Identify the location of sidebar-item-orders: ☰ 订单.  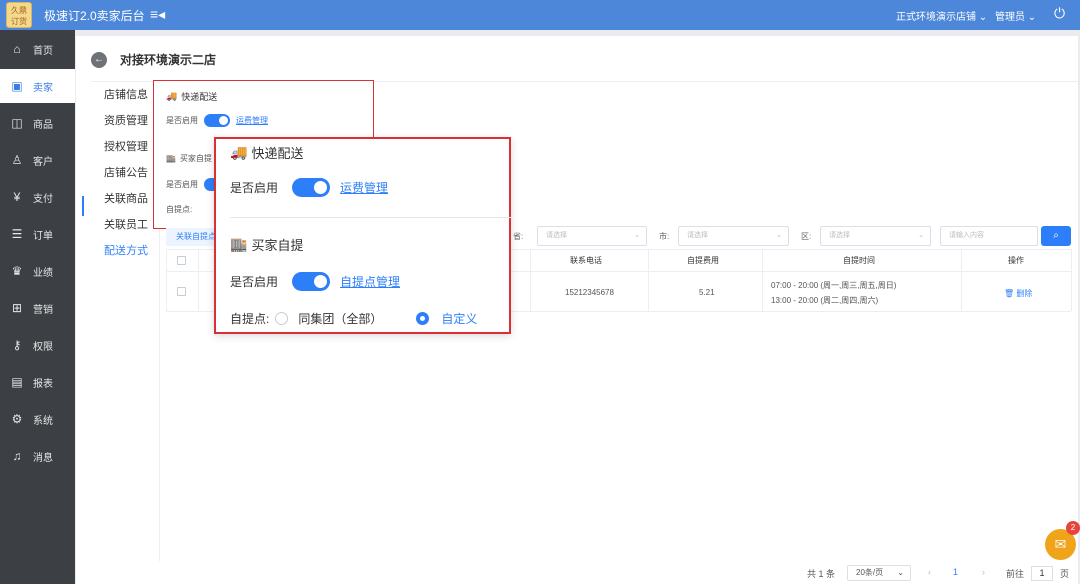
(37, 234).